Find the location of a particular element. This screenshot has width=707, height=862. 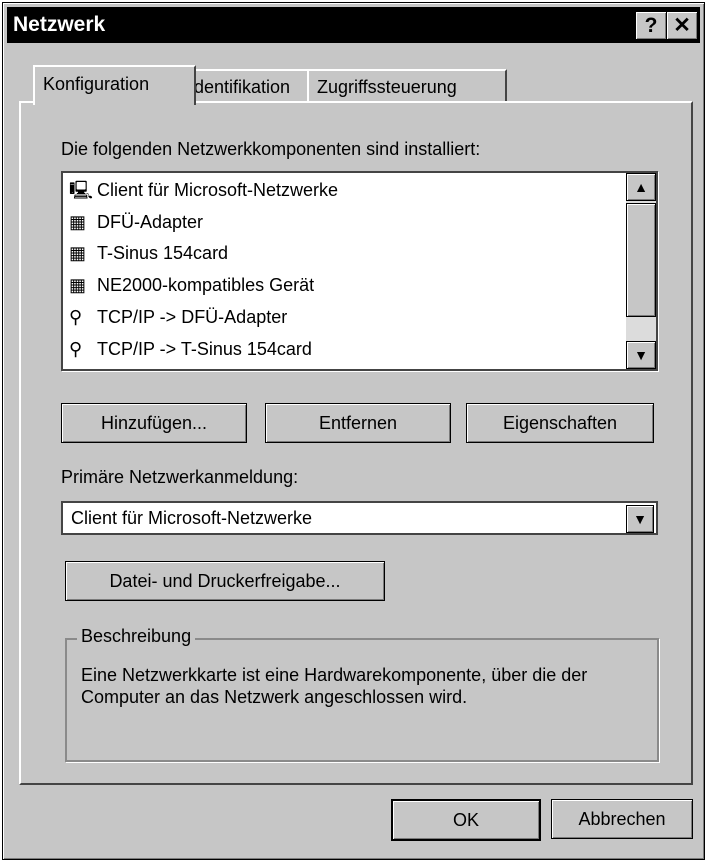

list-item: ▦ DFÜ-Adapter is located at coordinates (136, 222).